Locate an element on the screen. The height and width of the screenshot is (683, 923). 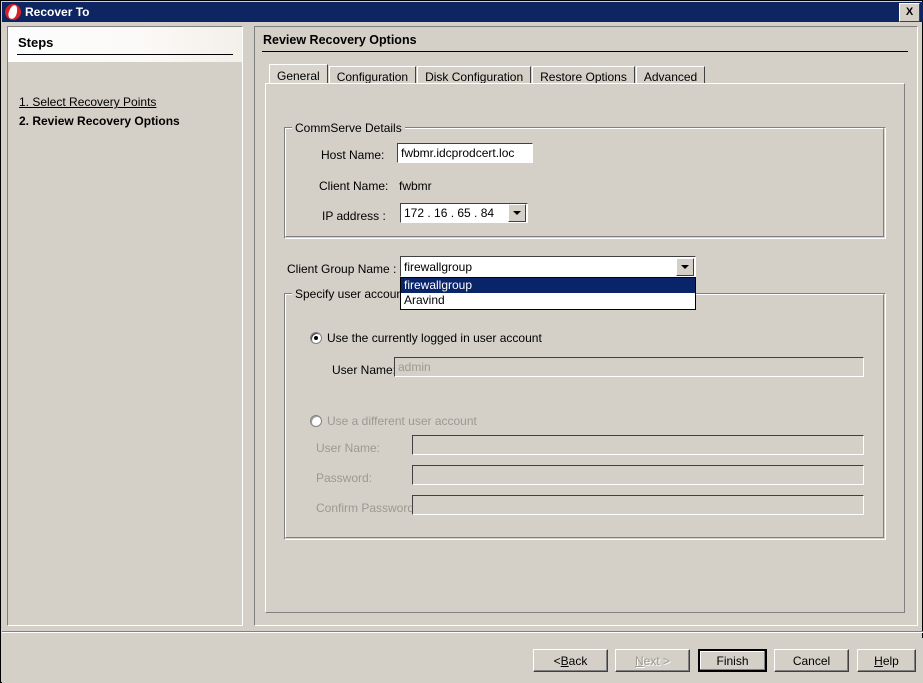
radio-use-current-user-label: Use the currently logged in user account is located at coordinates (434, 338).